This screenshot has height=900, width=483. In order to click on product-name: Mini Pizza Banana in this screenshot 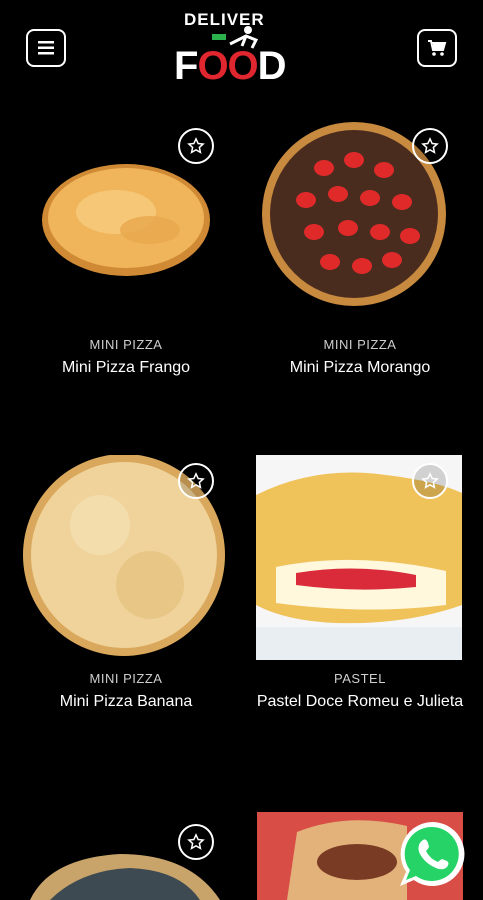, I will do `click(126, 701)`.